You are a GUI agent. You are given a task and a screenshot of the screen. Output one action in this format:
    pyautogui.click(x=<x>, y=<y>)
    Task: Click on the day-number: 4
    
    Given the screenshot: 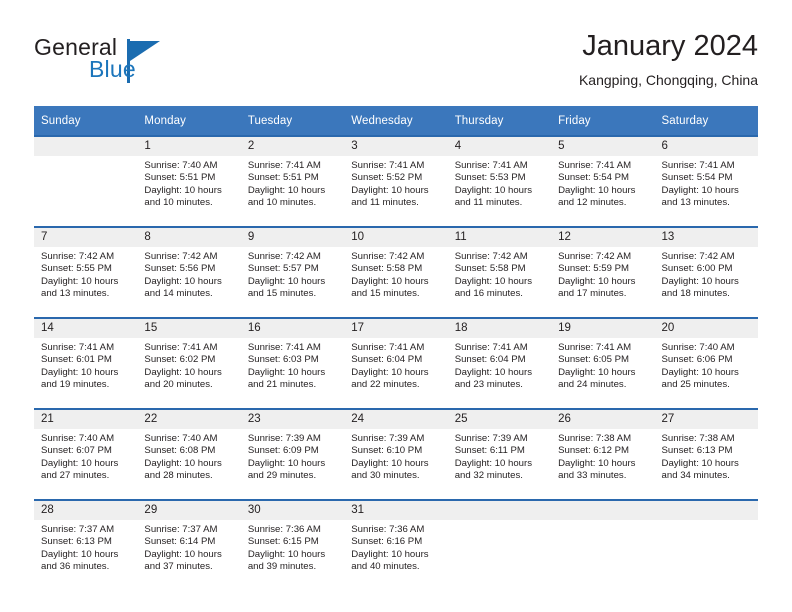 What is the action you would take?
    pyautogui.click(x=499, y=146)
    